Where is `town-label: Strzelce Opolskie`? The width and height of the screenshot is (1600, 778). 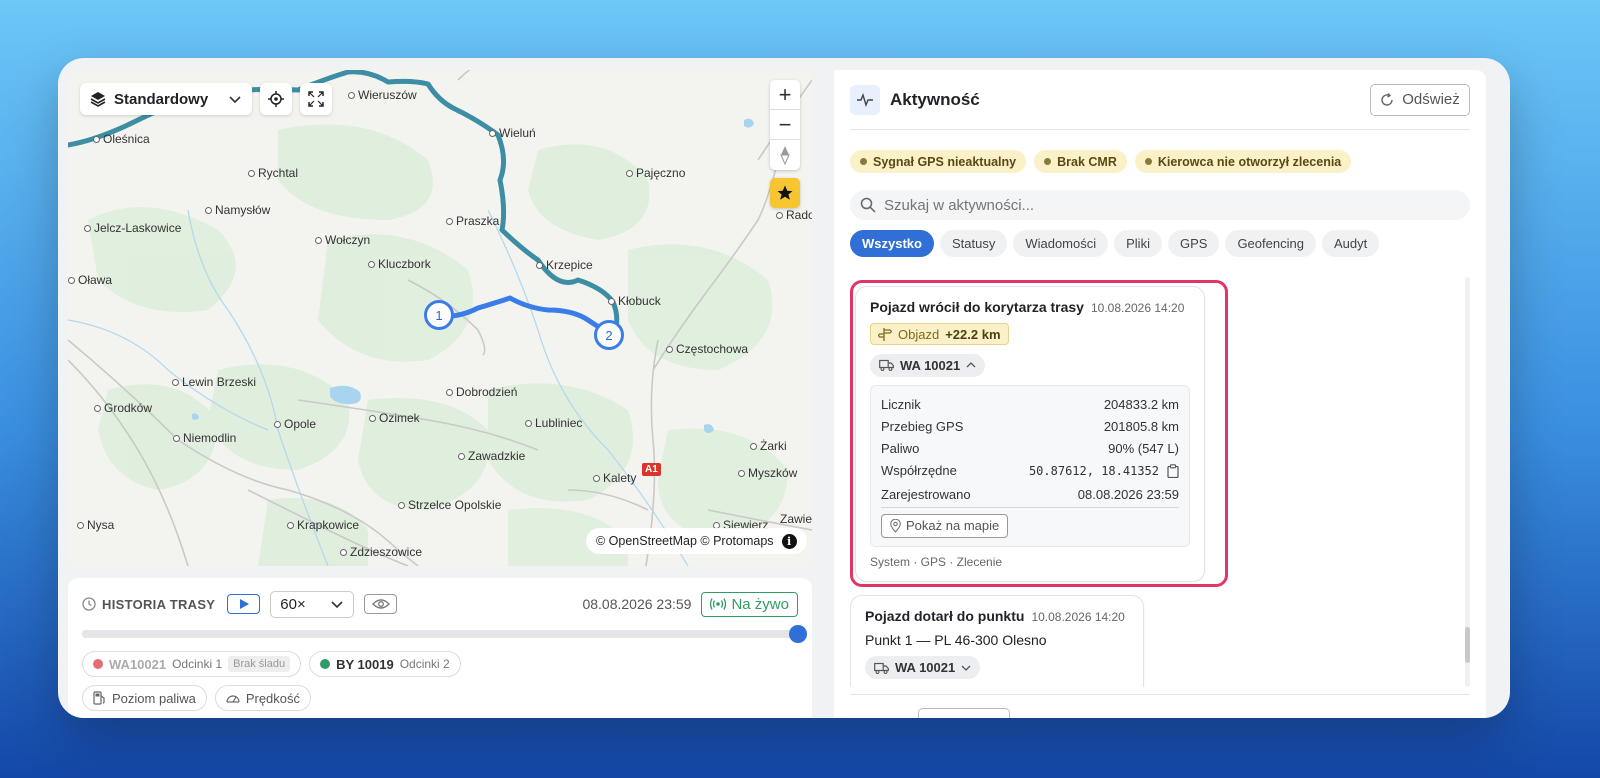 town-label: Strzelce Opolskie is located at coordinates (449, 505).